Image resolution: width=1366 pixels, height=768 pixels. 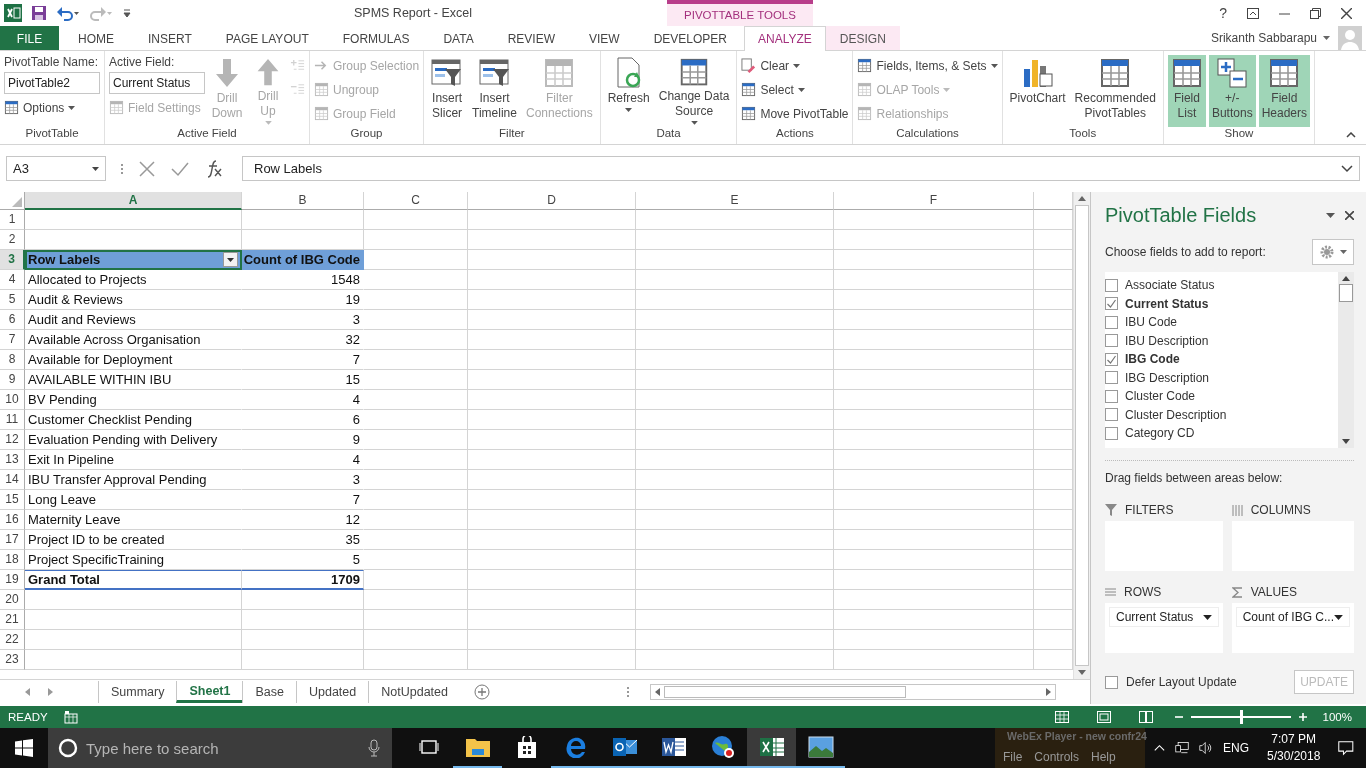 I want to click on ribbon-tab: REVIEW, so click(x=531, y=38).